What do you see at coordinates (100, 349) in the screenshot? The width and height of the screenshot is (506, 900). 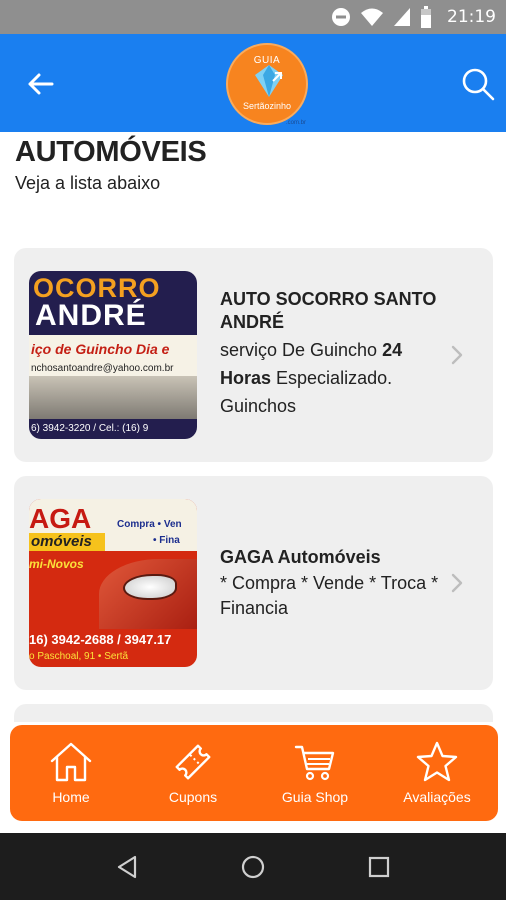 I see `thumbnail-text: iço de Guincho Dia e` at bounding box center [100, 349].